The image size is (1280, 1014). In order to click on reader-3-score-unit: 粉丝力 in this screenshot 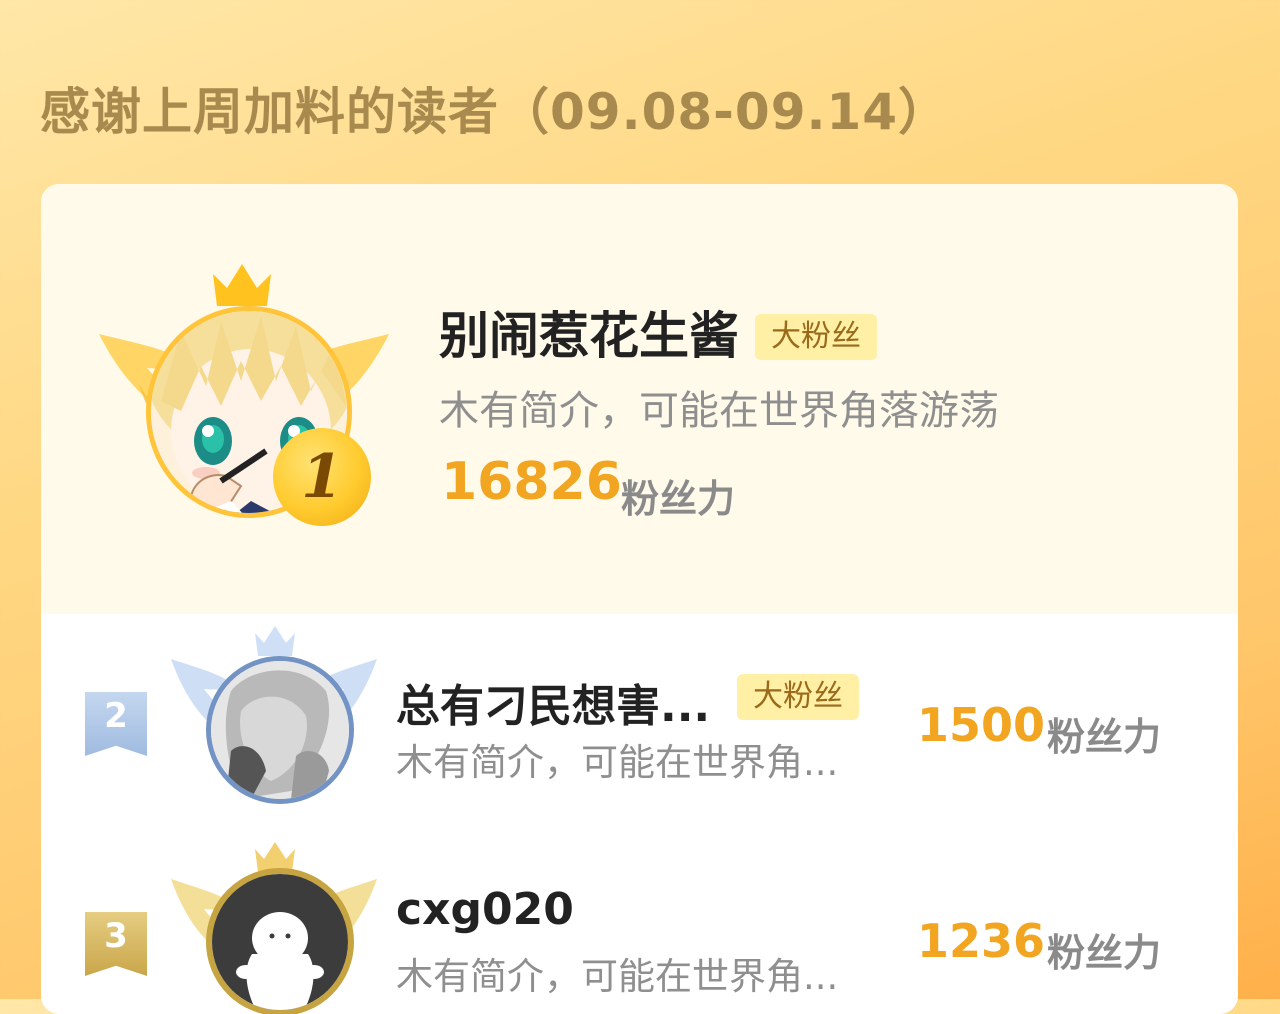, I will do `click(1104, 953)`.